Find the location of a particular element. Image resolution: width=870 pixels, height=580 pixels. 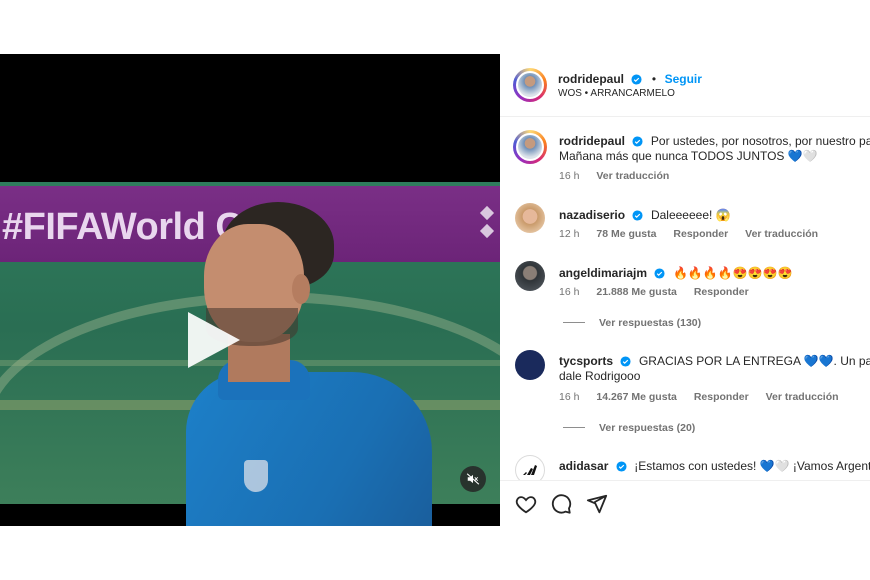

share-icon is located at coordinates (597, 504).